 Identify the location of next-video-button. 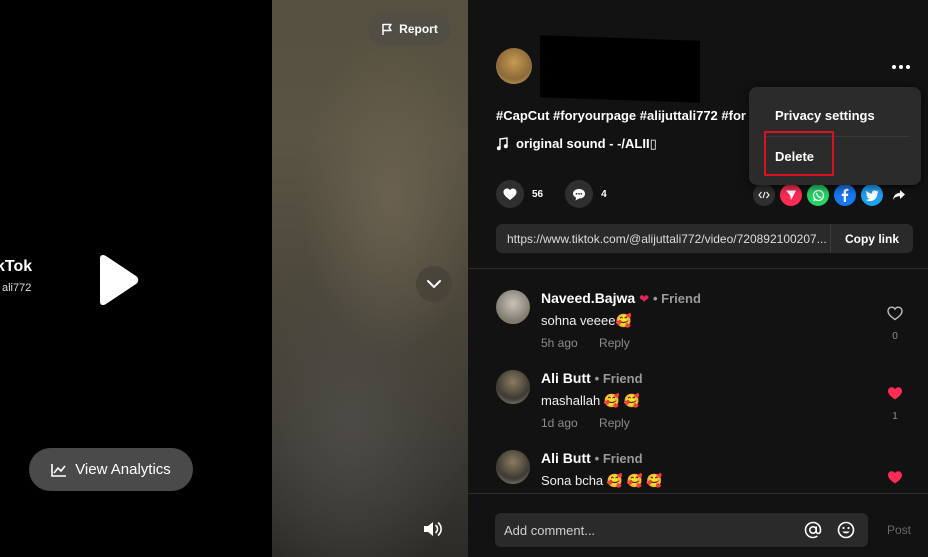
(434, 284).